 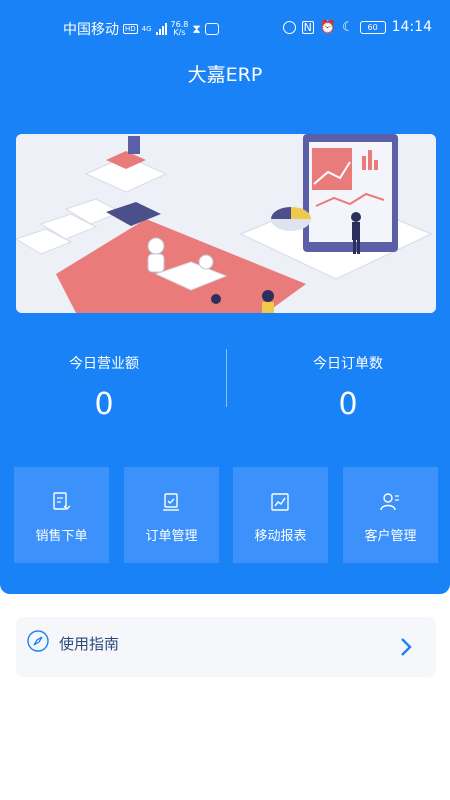 What do you see at coordinates (171, 536) in the screenshot?
I see `menu-order-management-label: 订单管理` at bounding box center [171, 536].